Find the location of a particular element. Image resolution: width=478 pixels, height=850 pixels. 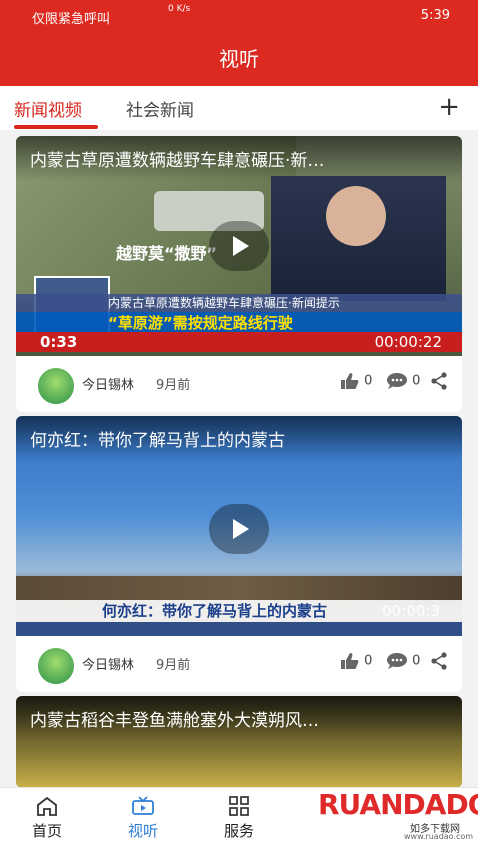

add-channel-icon: + is located at coordinates (449, 107).